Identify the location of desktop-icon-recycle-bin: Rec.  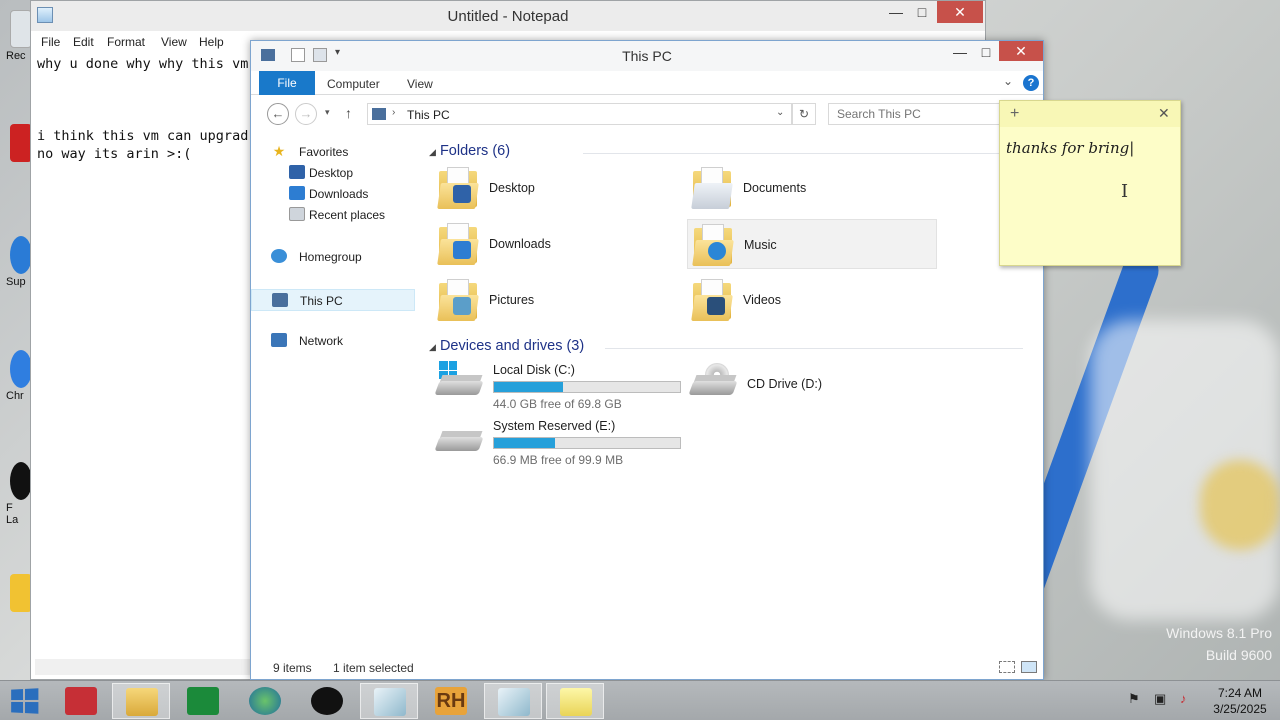
(17, 40).